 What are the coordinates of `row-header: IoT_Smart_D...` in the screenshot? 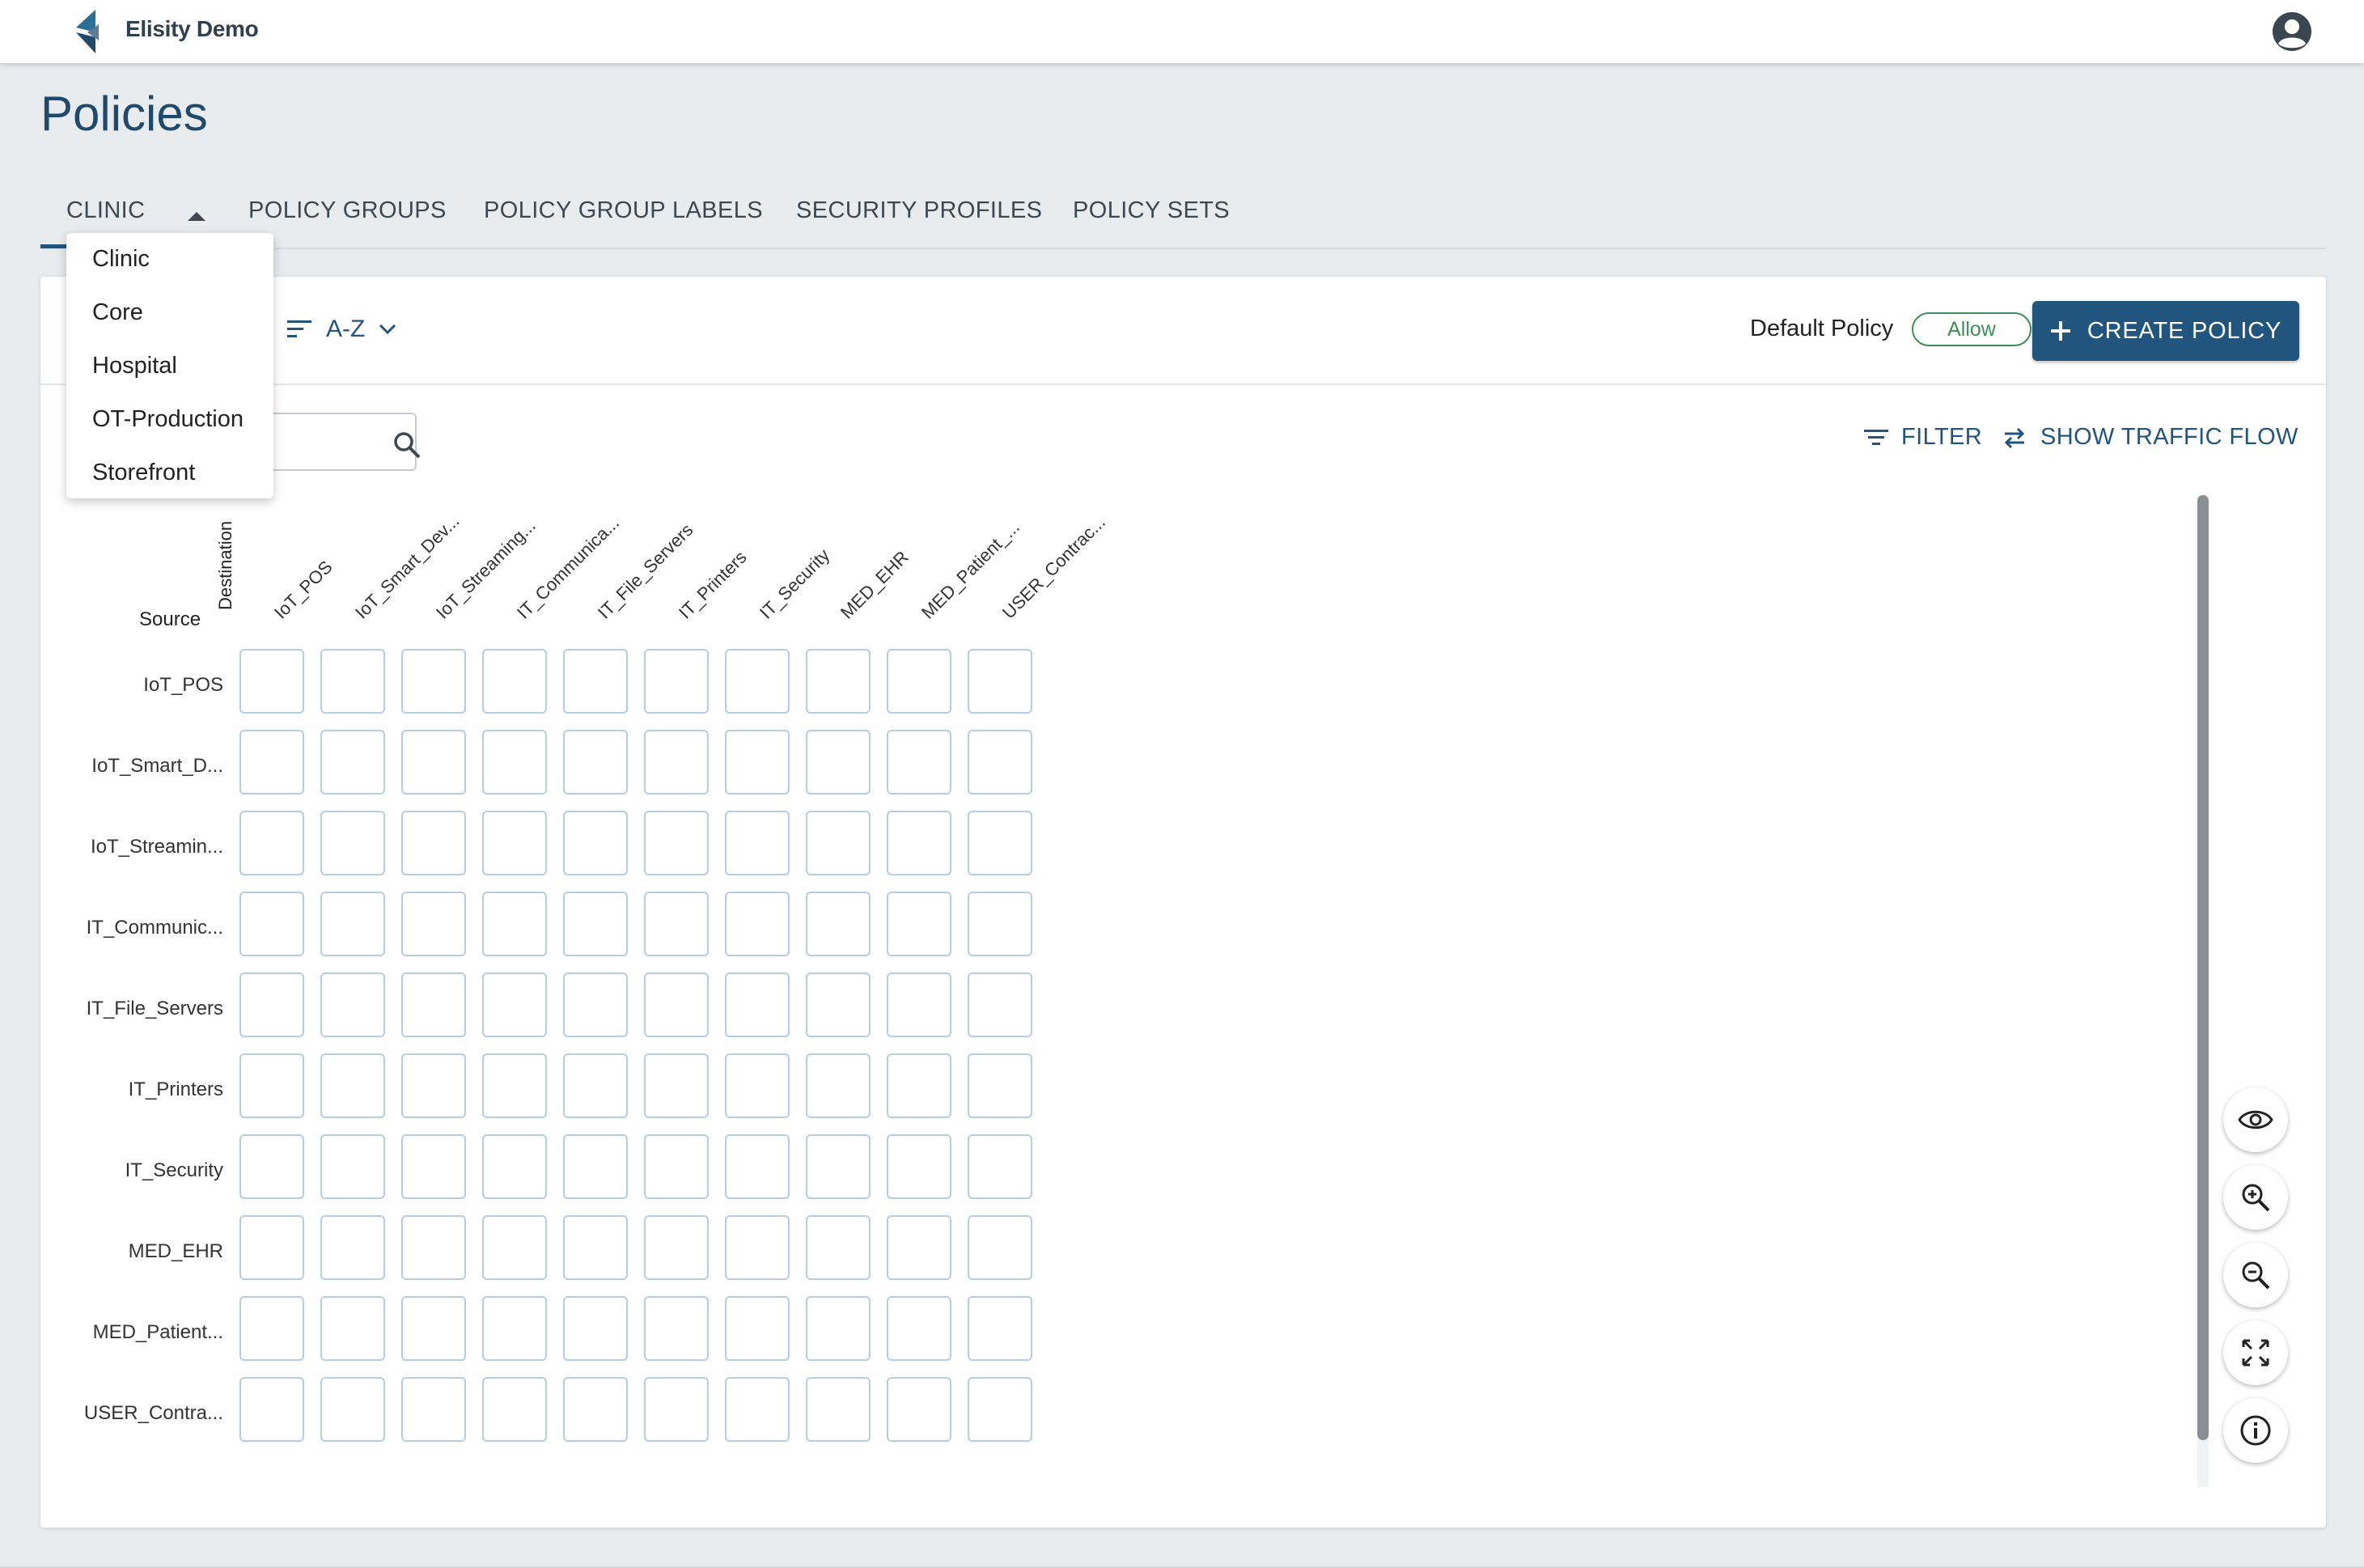 It's located at (130, 767).